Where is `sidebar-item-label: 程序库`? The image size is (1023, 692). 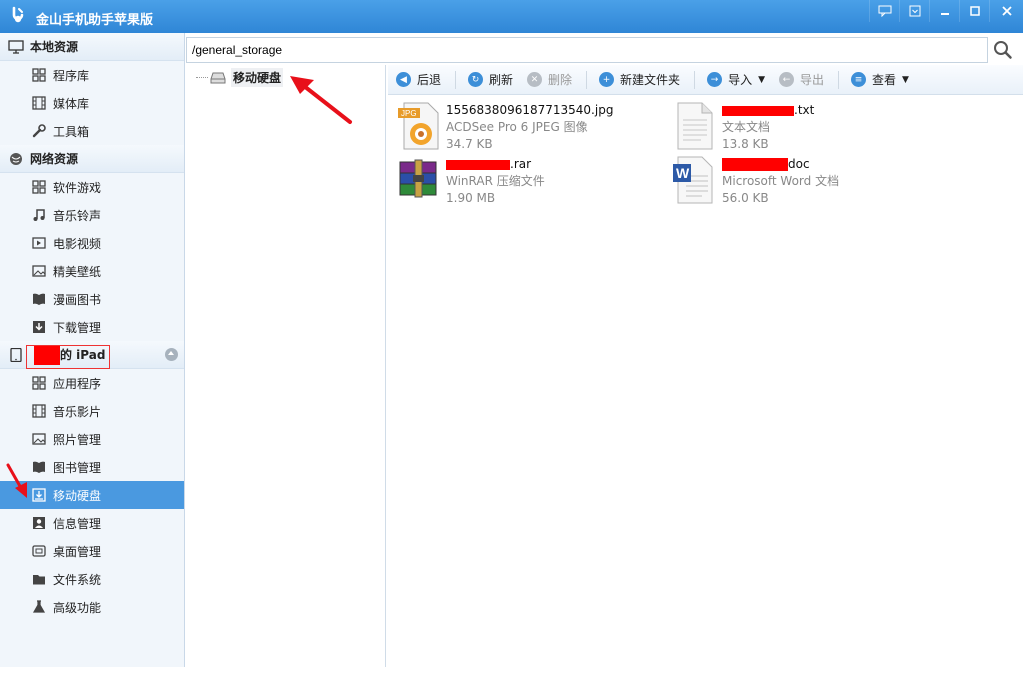
sidebar-item-label: 程序库 is located at coordinates (71, 75).